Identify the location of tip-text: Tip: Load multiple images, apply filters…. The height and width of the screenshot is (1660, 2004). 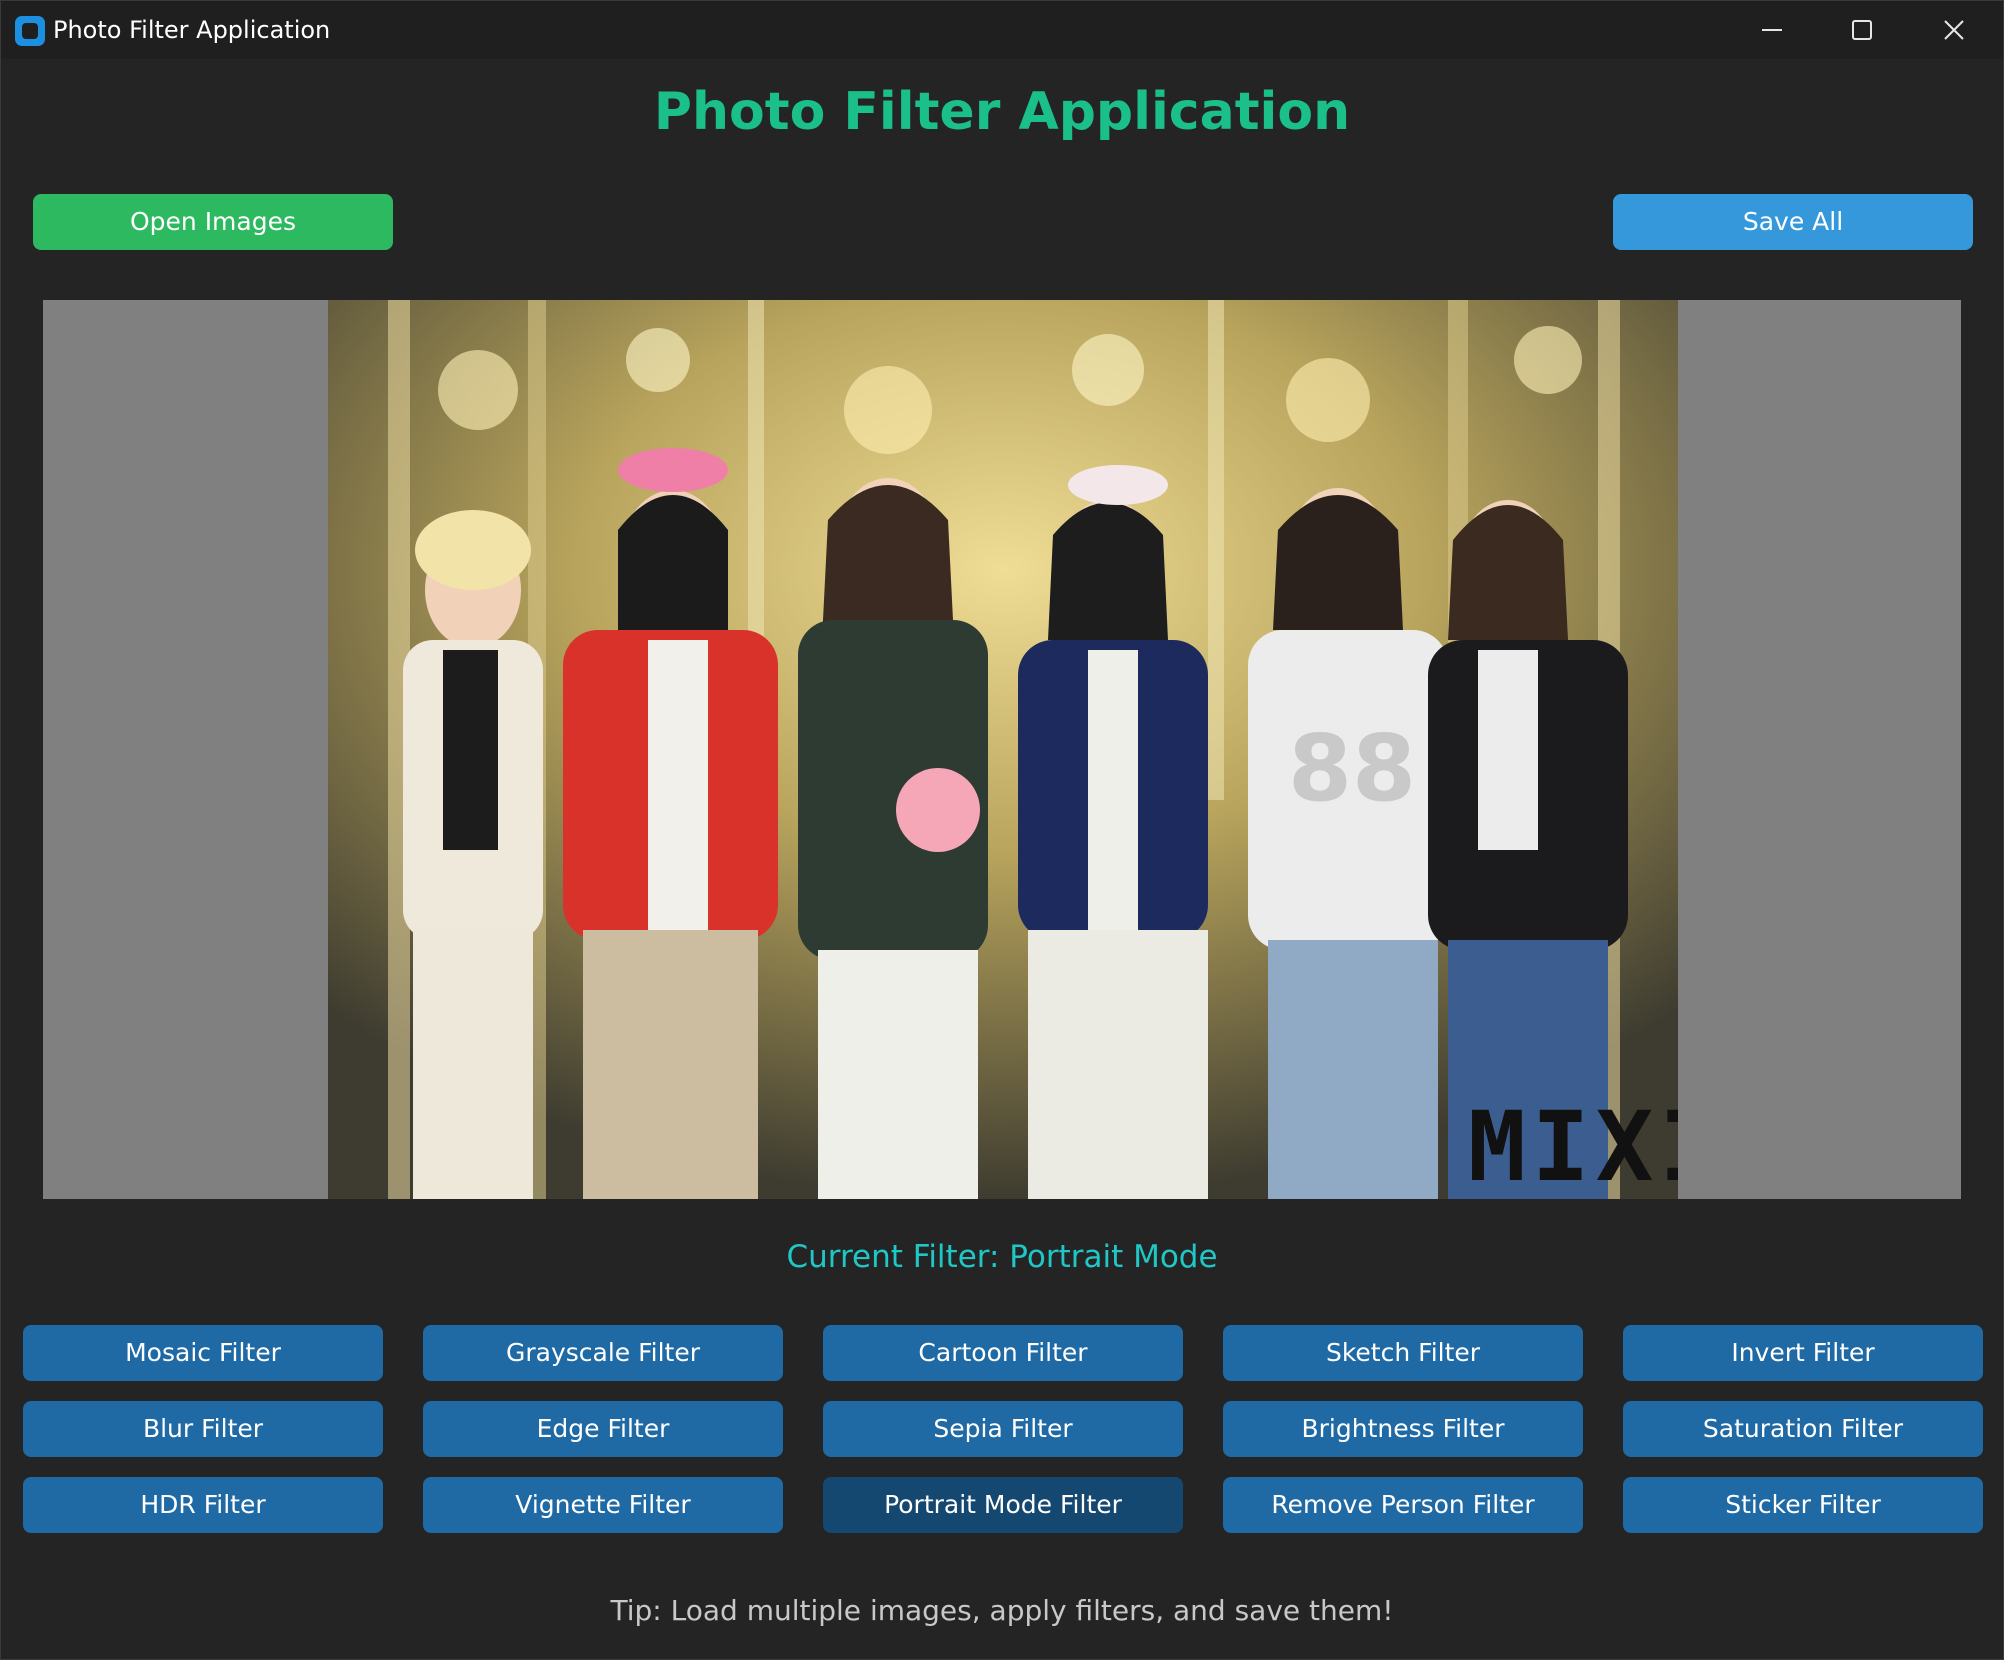
(1002, 1610).